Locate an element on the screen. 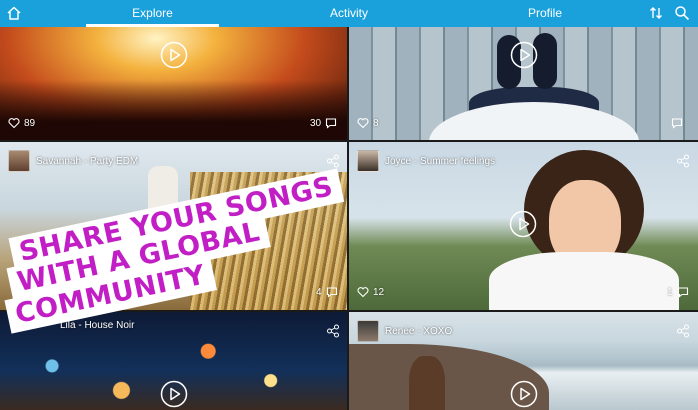  comments-count: 1 is located at coordinates (678, 292).